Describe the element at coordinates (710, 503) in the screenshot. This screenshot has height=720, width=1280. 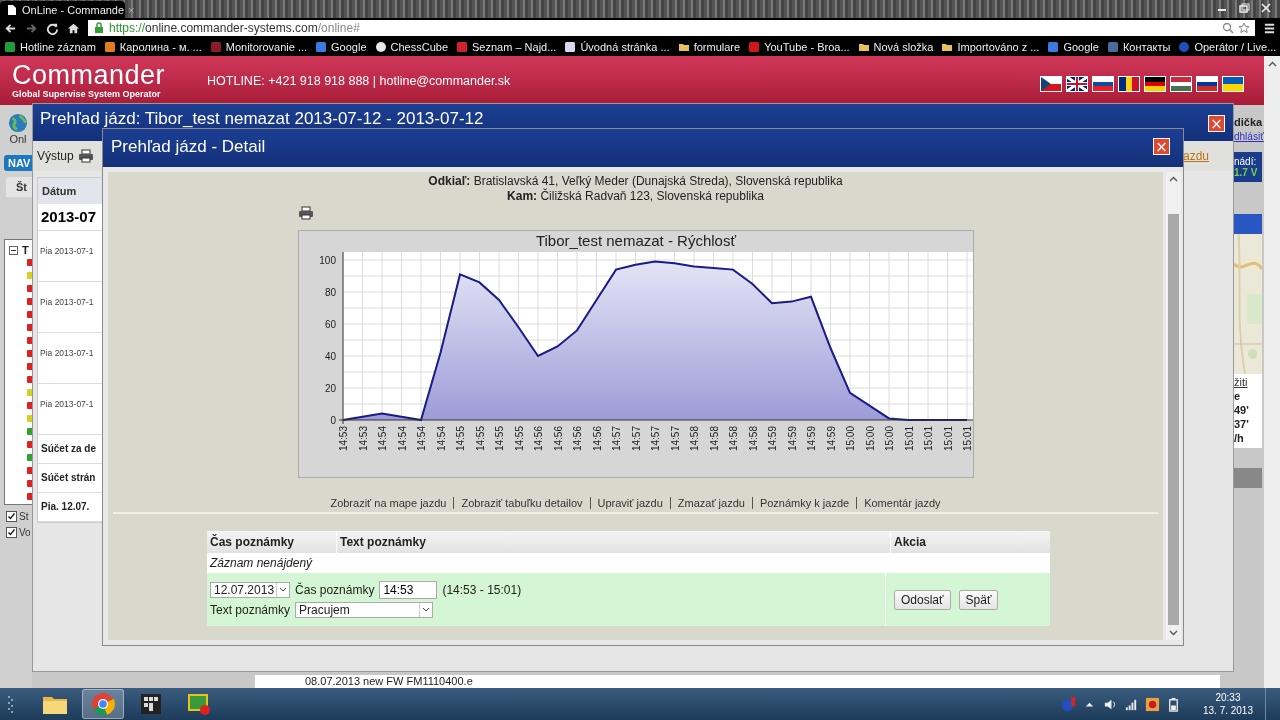
I see `action-link: Zmazať jazdu` at that location.